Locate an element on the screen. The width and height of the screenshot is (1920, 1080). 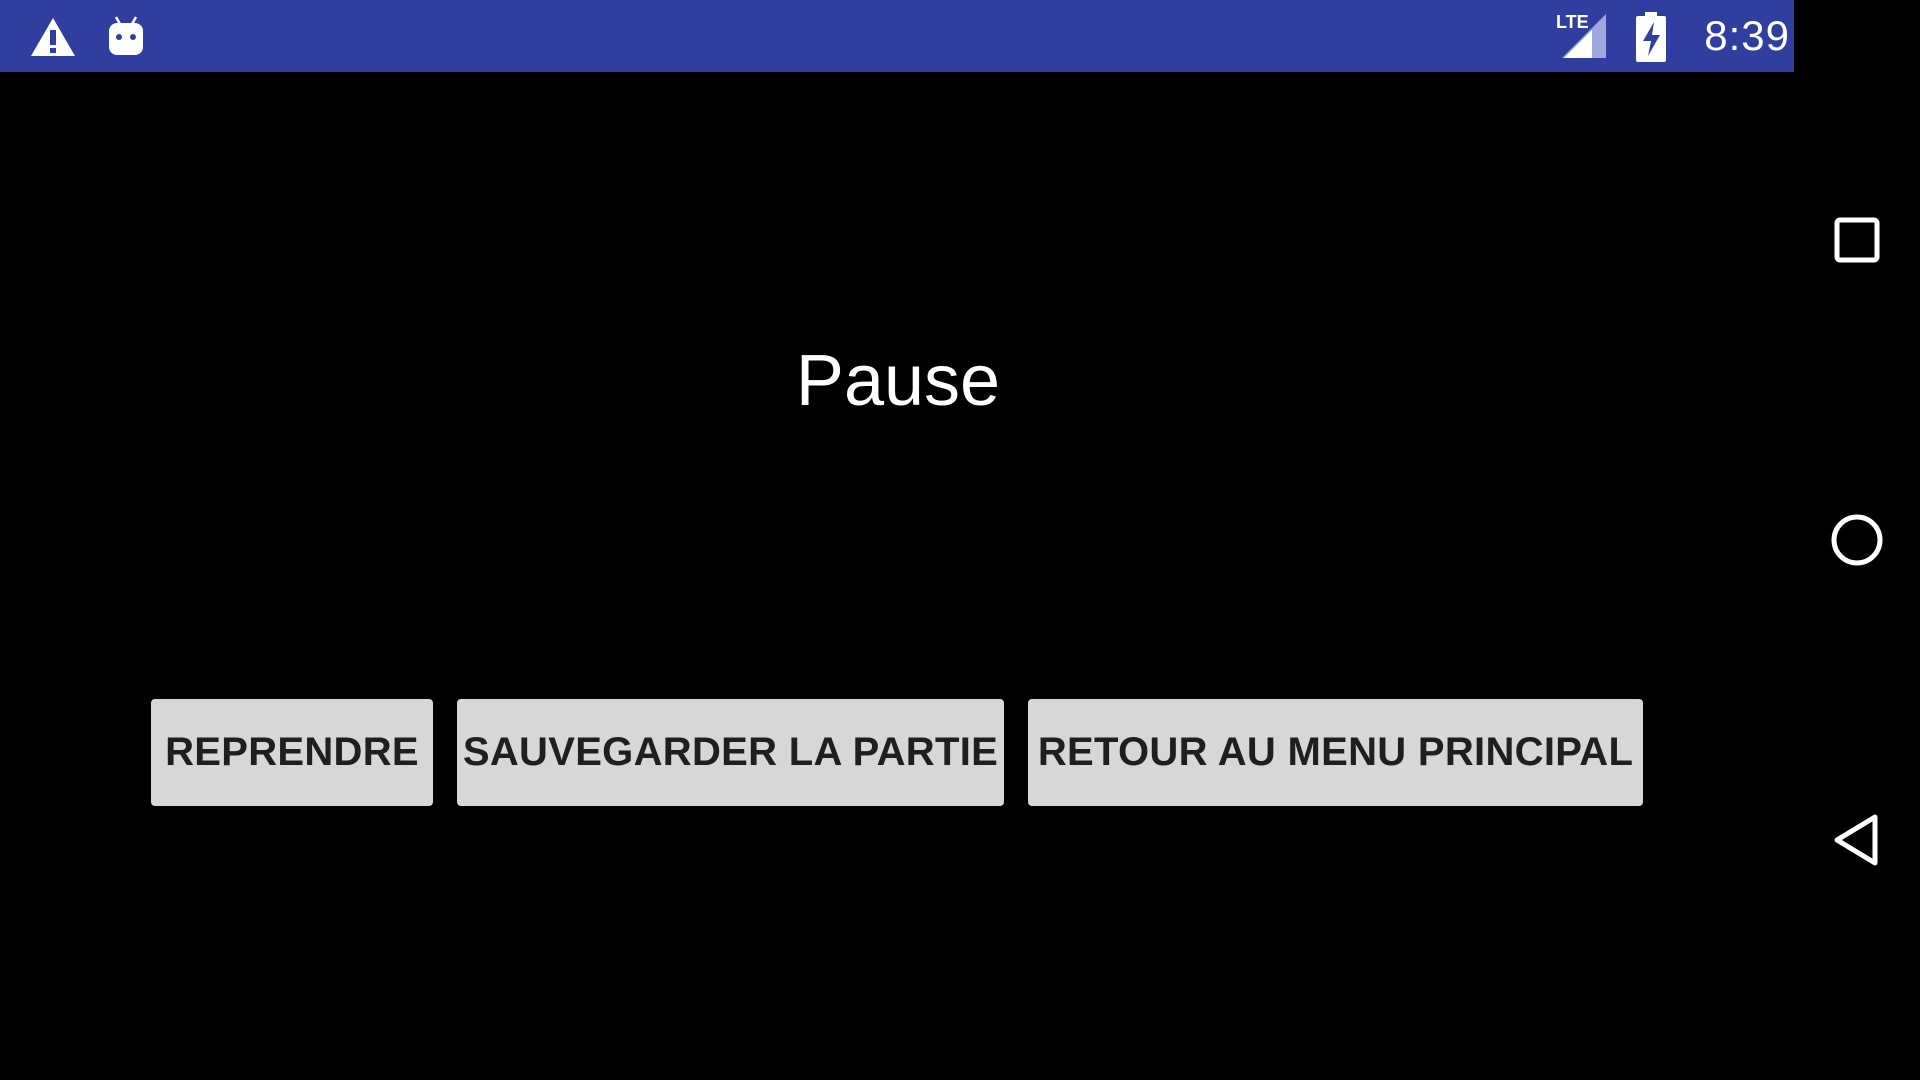
back-button is located at coordinates (1857, 840).